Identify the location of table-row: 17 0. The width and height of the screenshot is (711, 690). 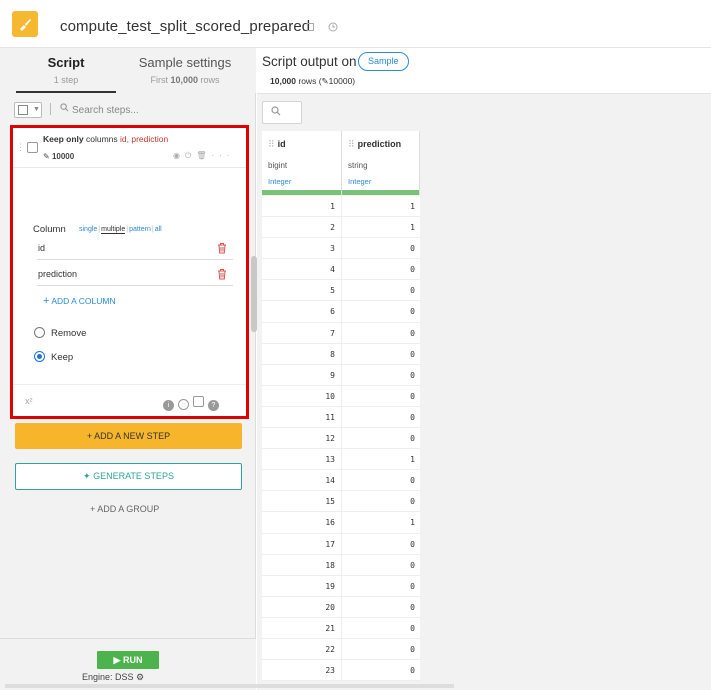
(341, 544).